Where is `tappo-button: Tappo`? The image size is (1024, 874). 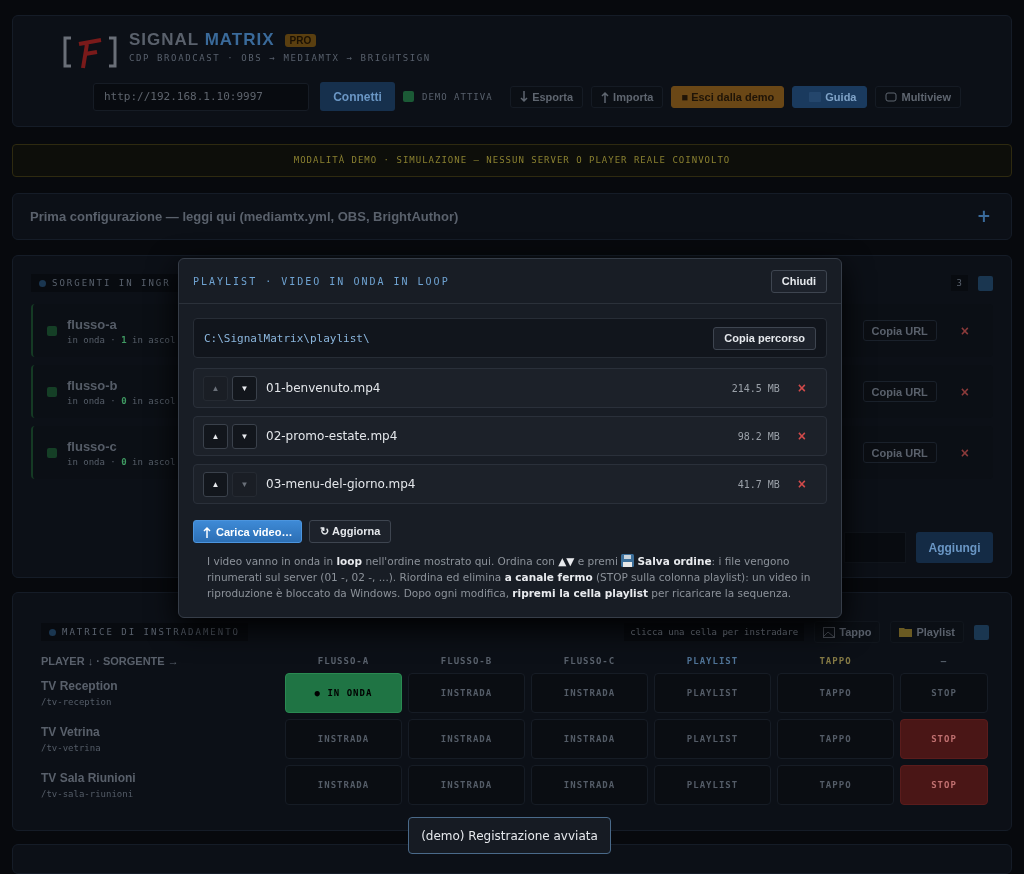 tappo-button: Tappo is located at coordinates (847, 632).